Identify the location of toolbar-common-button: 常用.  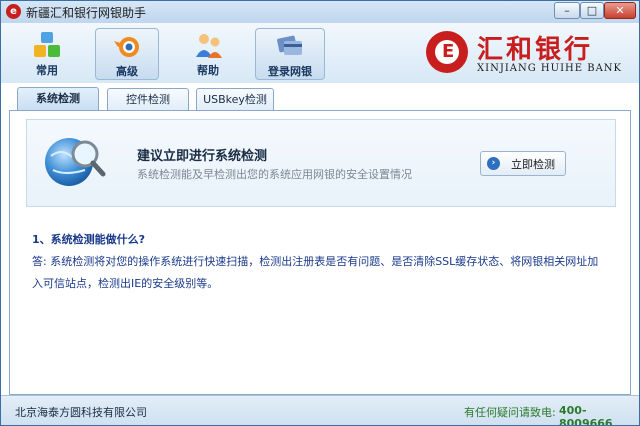
(47, 54).